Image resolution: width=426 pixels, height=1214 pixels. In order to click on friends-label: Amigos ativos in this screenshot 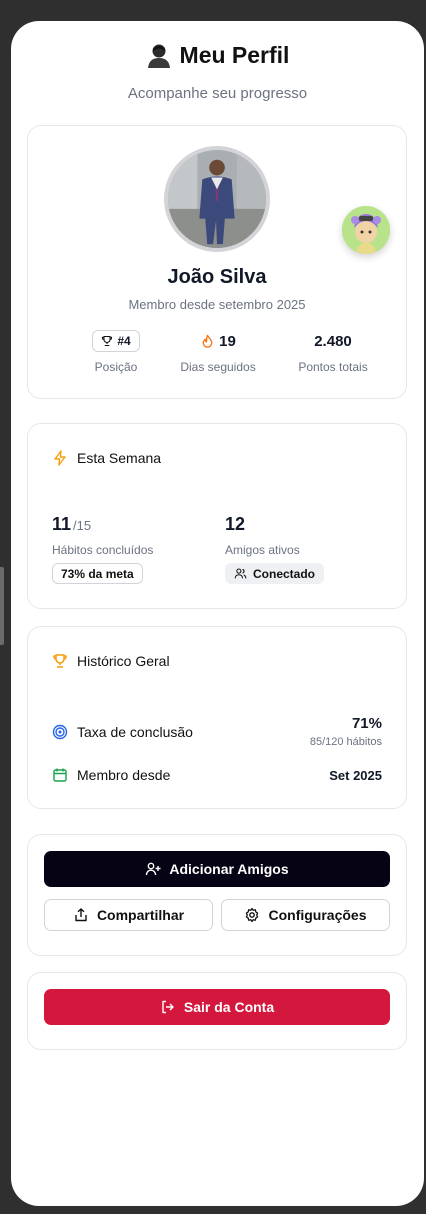, I will do `click(262, 550)`.